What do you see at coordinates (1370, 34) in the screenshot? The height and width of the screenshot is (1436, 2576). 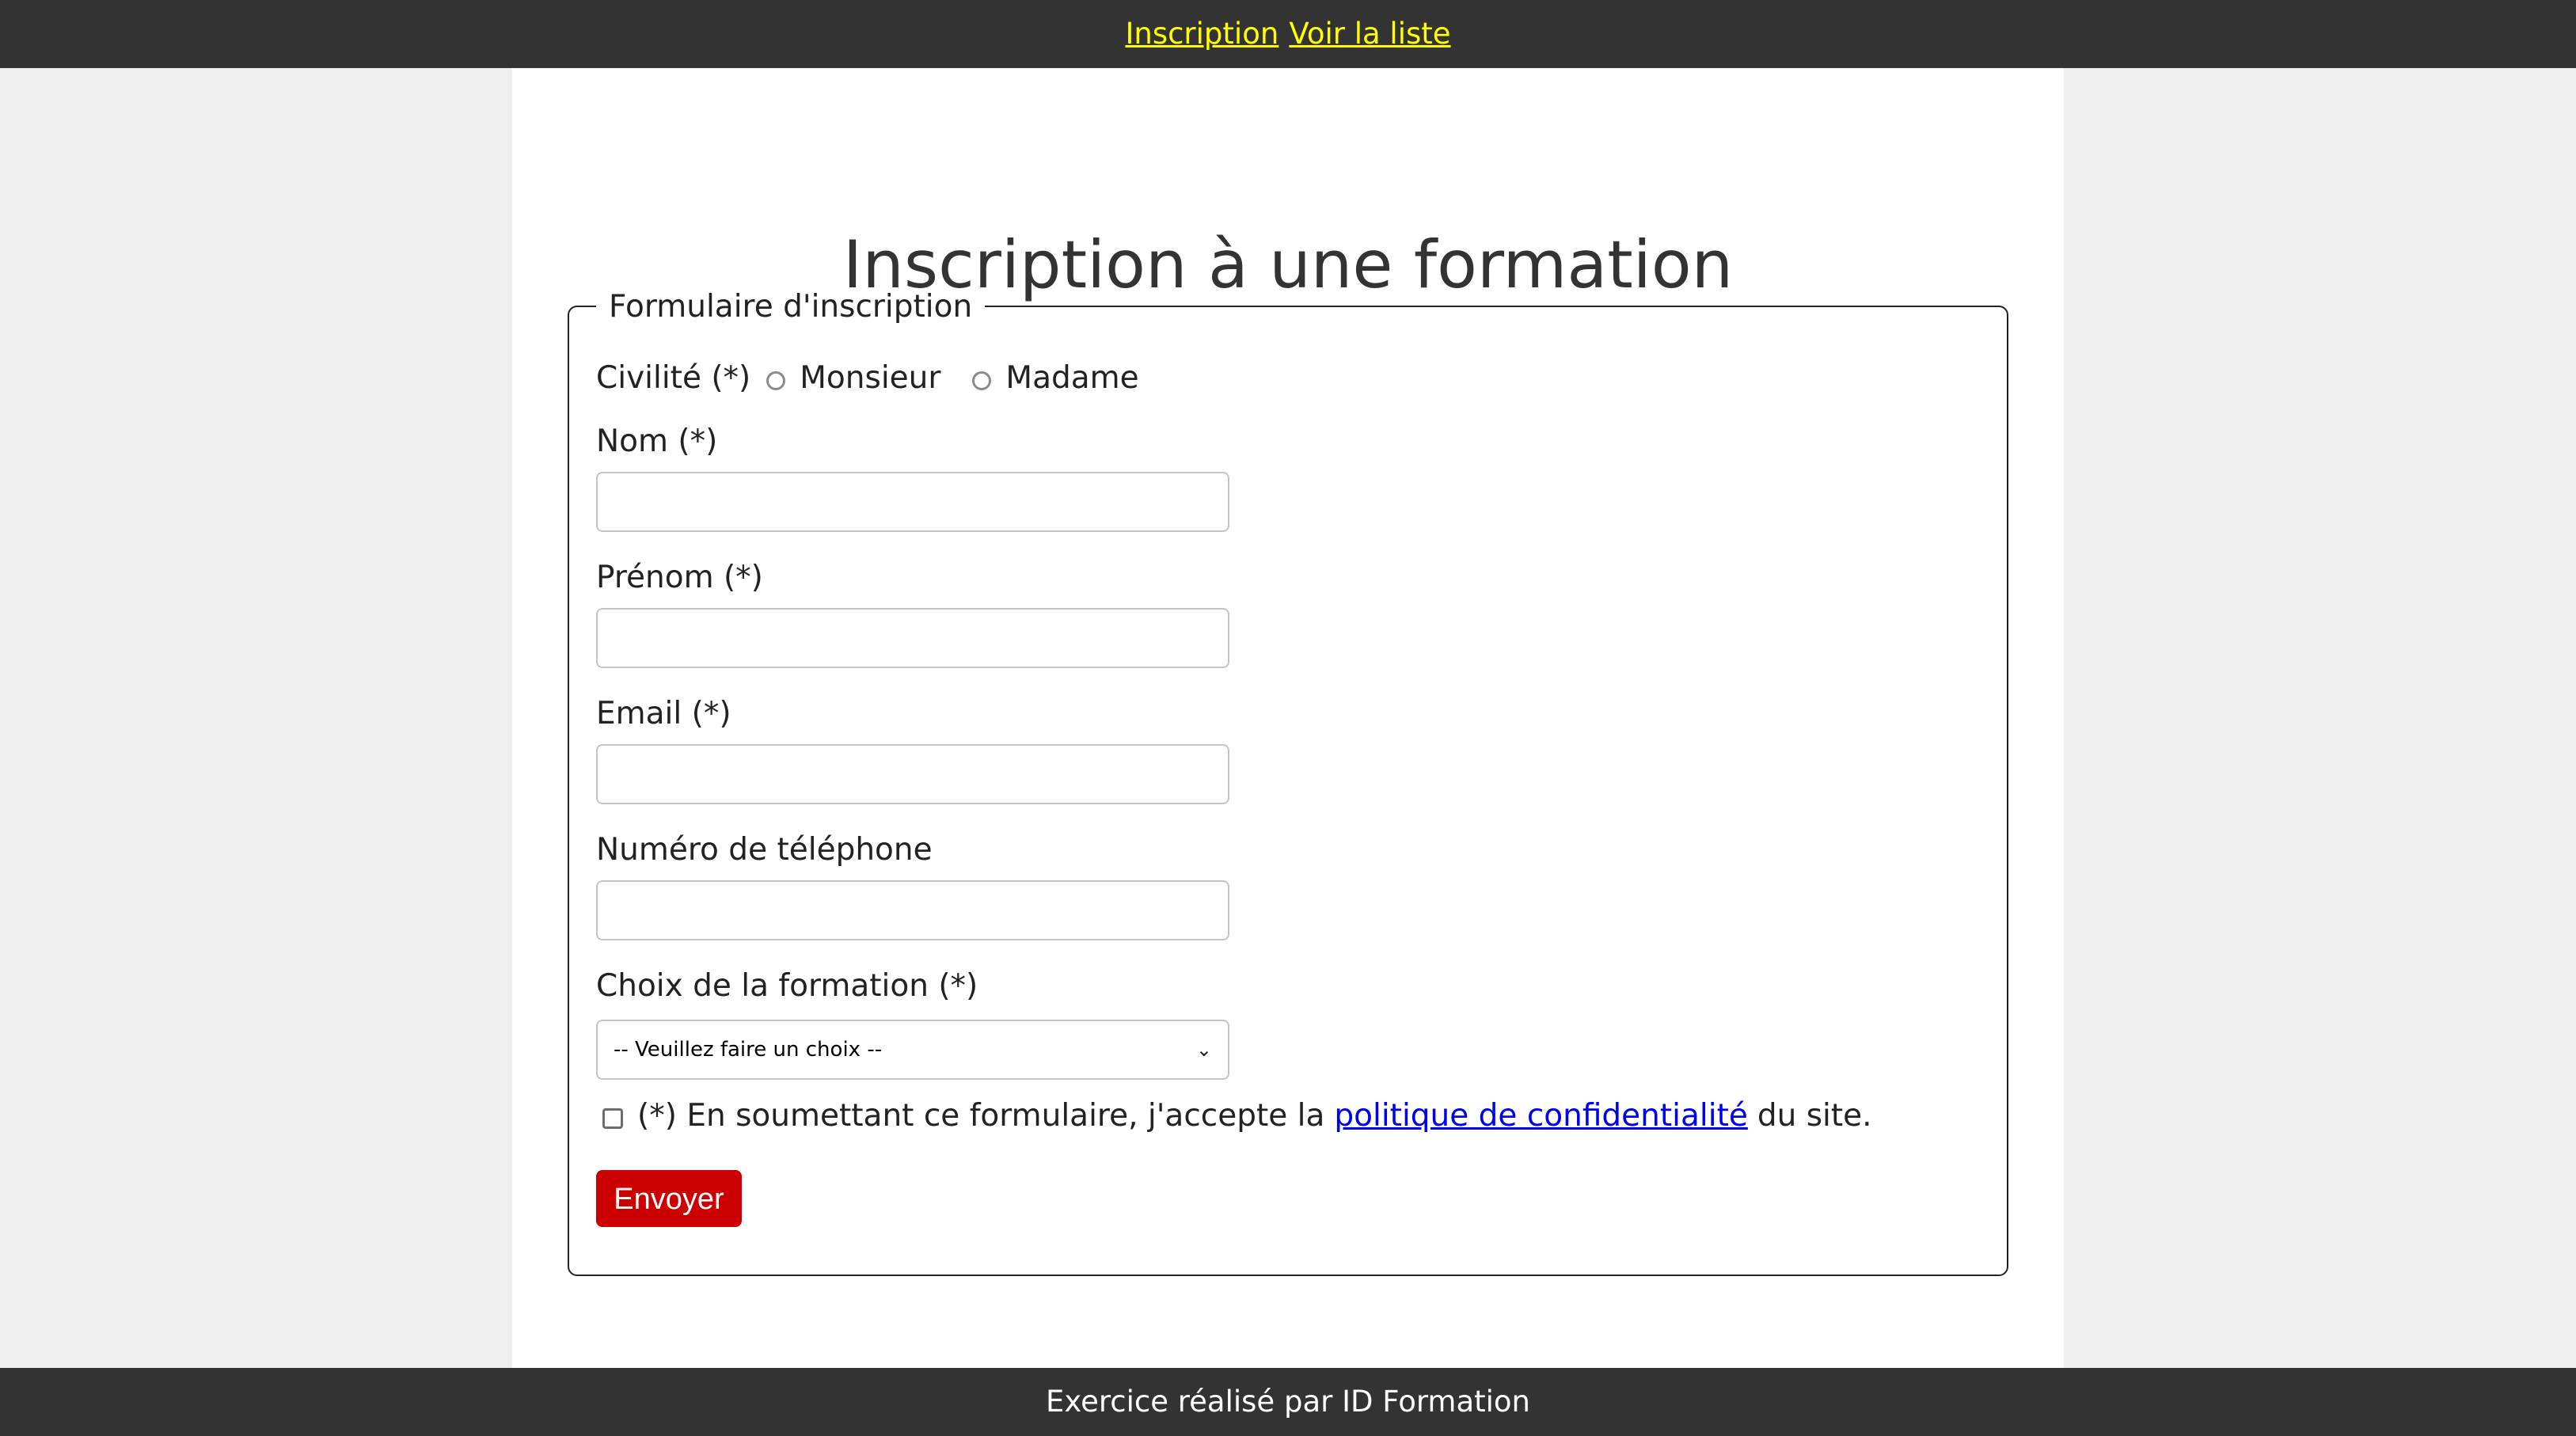 I see `nav-link-voir-liste: Voir la liste` at bounding box center [1370, 34].